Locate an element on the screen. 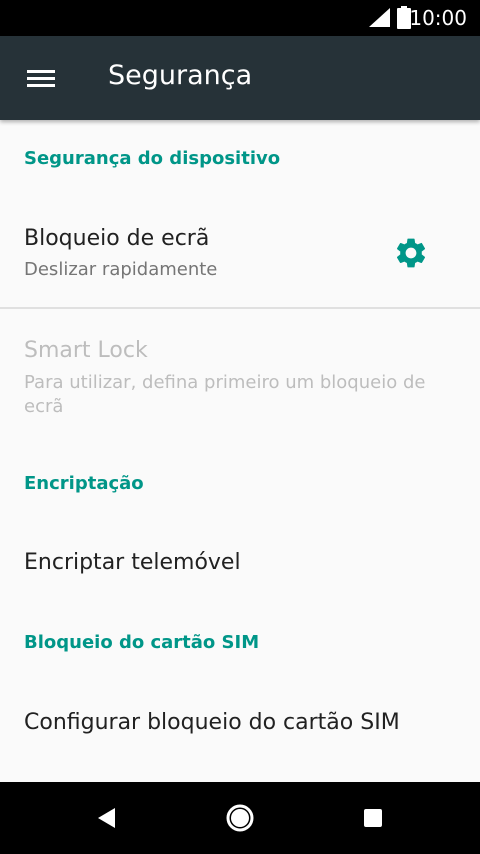 The image size is (480, 854). section-header-encryption: Encriptação is located at coordinates (84, 483).